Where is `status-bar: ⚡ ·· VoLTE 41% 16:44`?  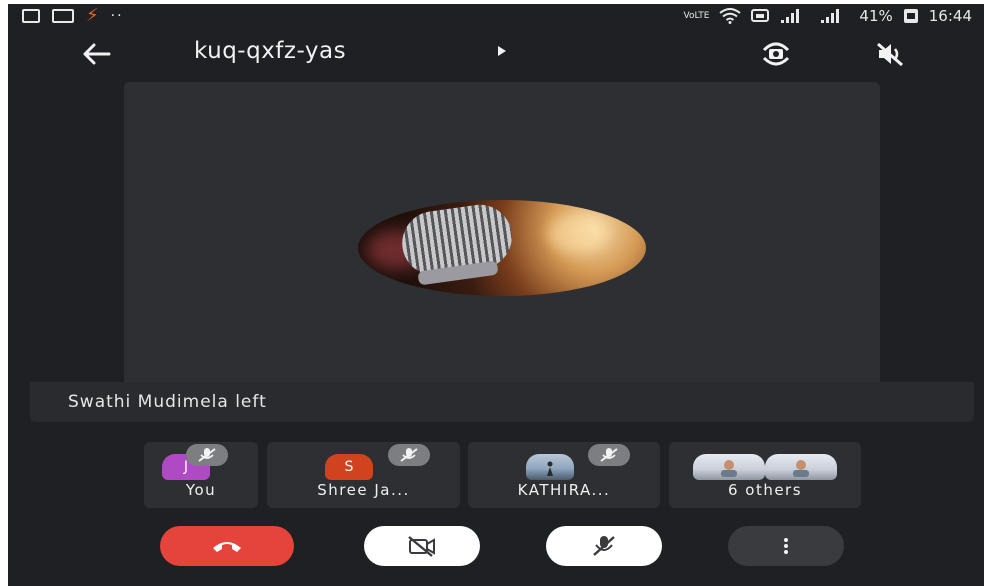 status-bar: ⚡ ·· VoLTE 41% 16:44 is located at coordinates (496, 18).